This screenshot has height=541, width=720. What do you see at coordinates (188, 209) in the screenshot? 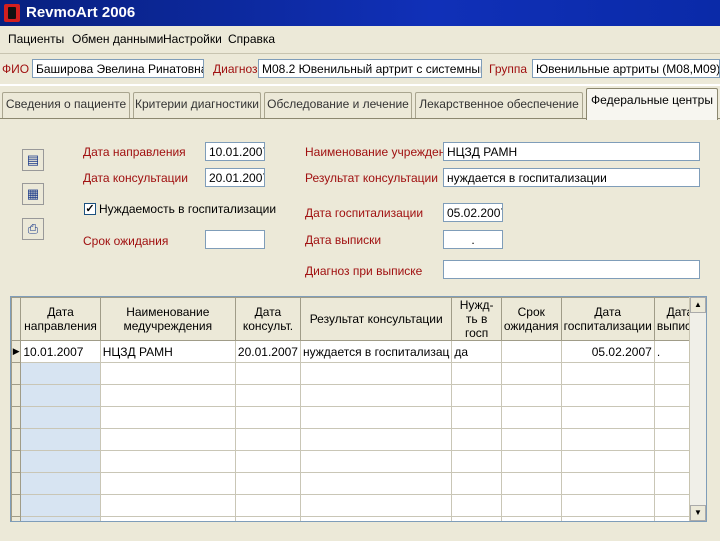
I see `hospital-need-label: Нуждаемость в госпитализации` at bounding box center [188, 209].